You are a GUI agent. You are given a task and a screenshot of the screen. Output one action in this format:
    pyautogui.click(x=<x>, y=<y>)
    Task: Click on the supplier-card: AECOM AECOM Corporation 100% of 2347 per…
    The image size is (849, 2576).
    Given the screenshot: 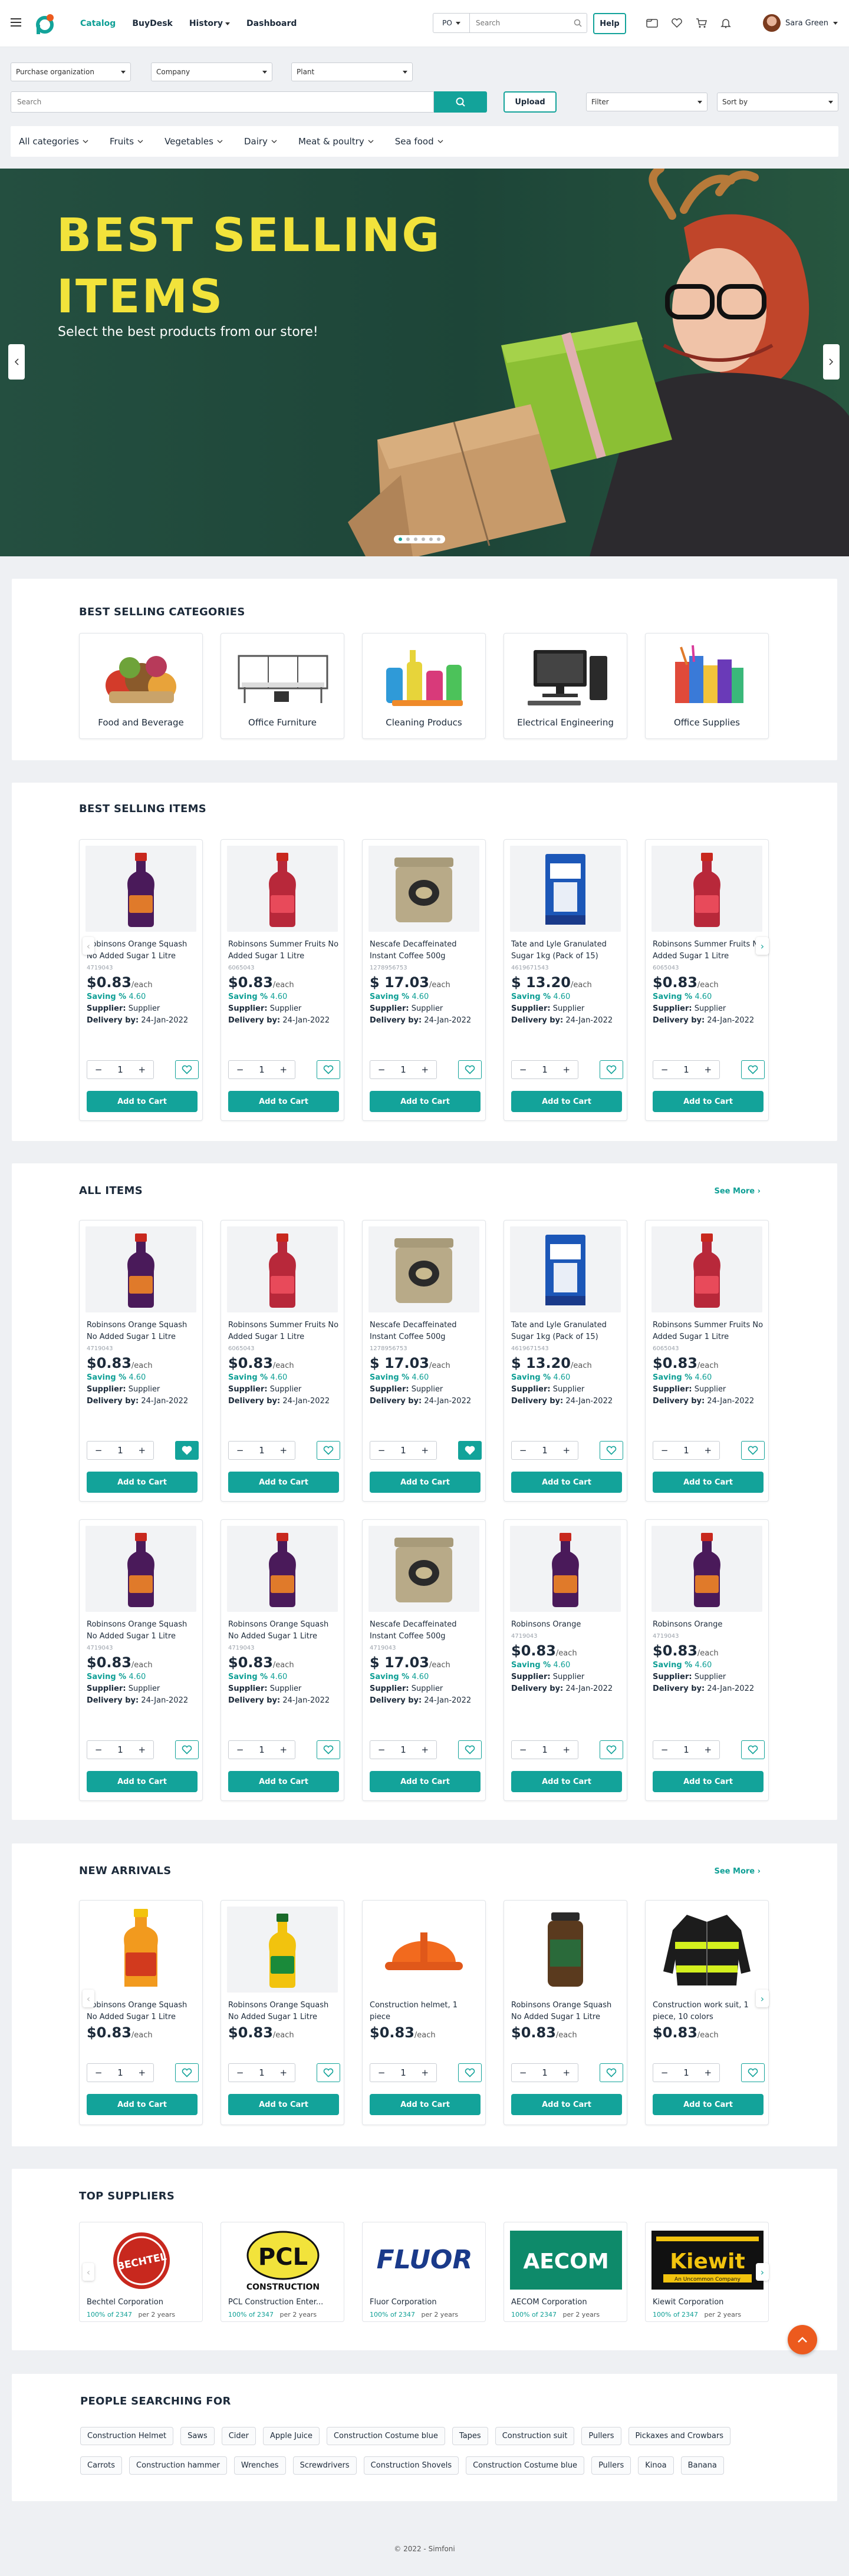 What is the action you would take?
    pyautogui.click(x=565, y=2272)
    